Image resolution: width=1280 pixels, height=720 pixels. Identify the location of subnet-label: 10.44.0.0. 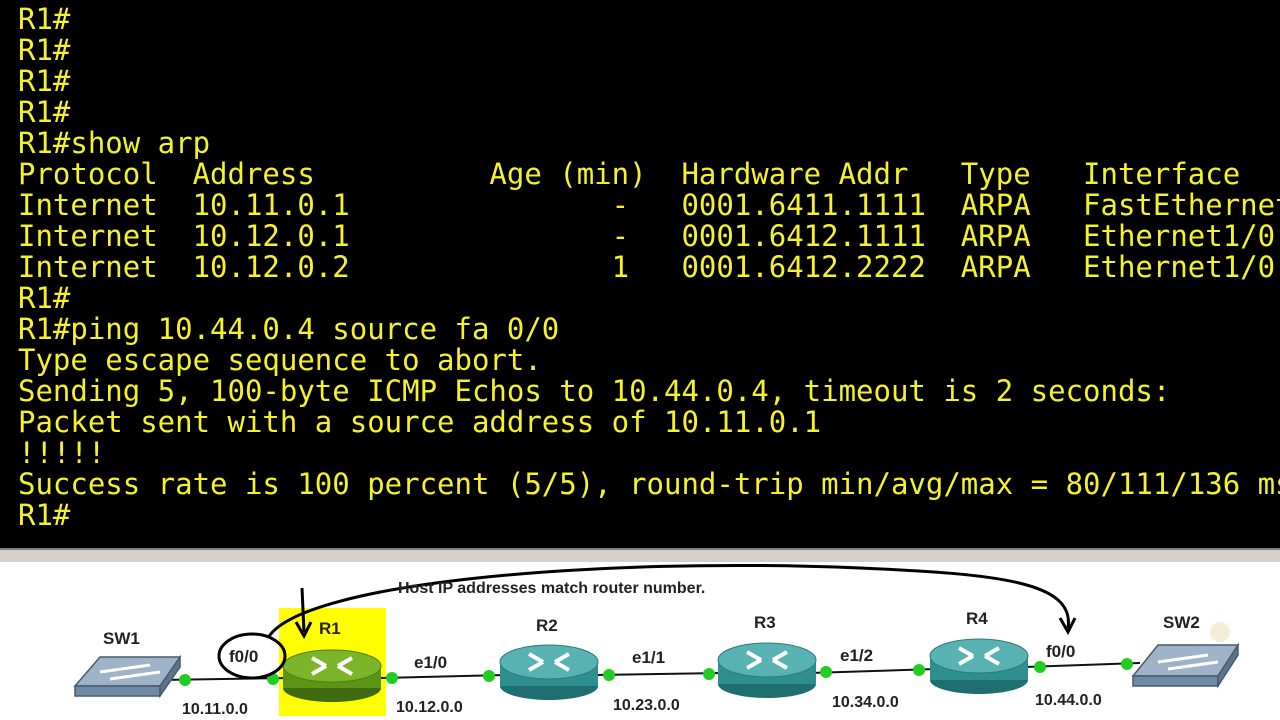
(1068, 700).